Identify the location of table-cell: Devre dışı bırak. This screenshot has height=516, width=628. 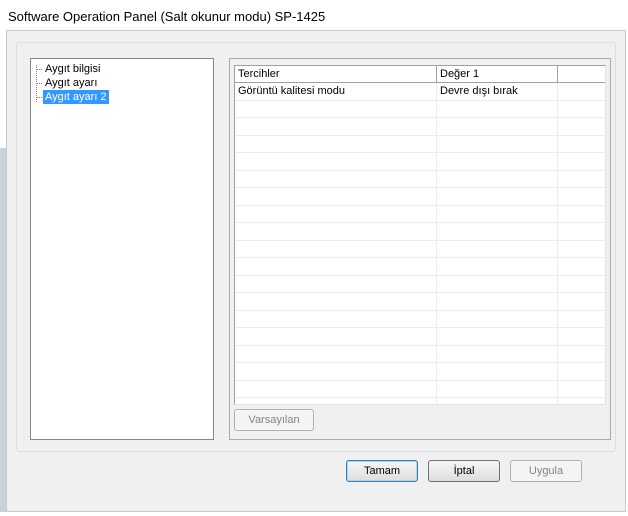
(497, 91).